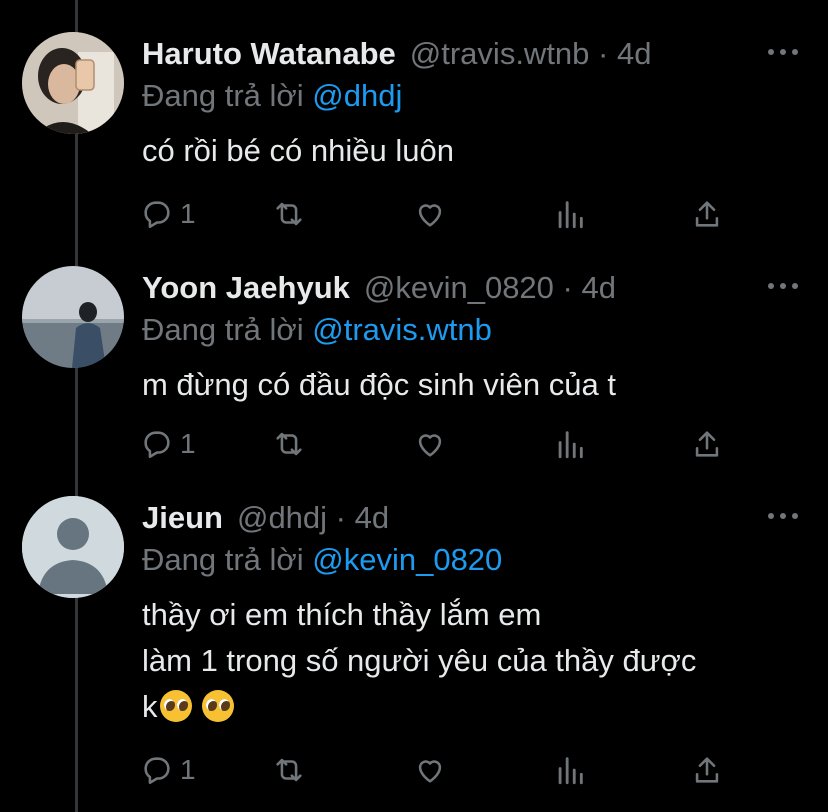 This screenshot has height=812, width=828. What do you see at coordinates (269, 54) in the screenshot?
I see `display-name: Haruto Watanabe` at bounding box center [269, 54].